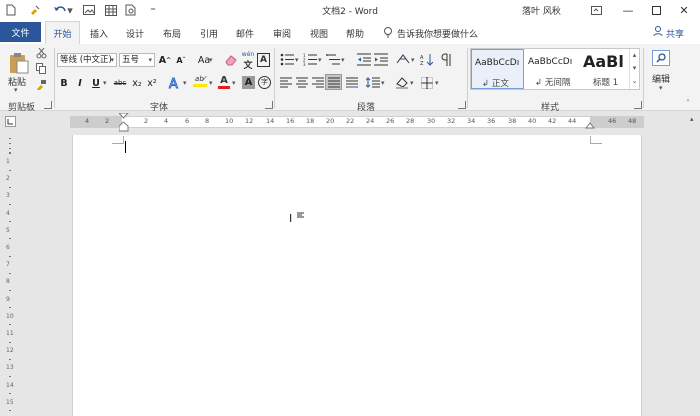  Describe the element at coordinates (87, 60) in the screenshot. I see `font-name-select: 等线 (中文正) ▾` at that location.